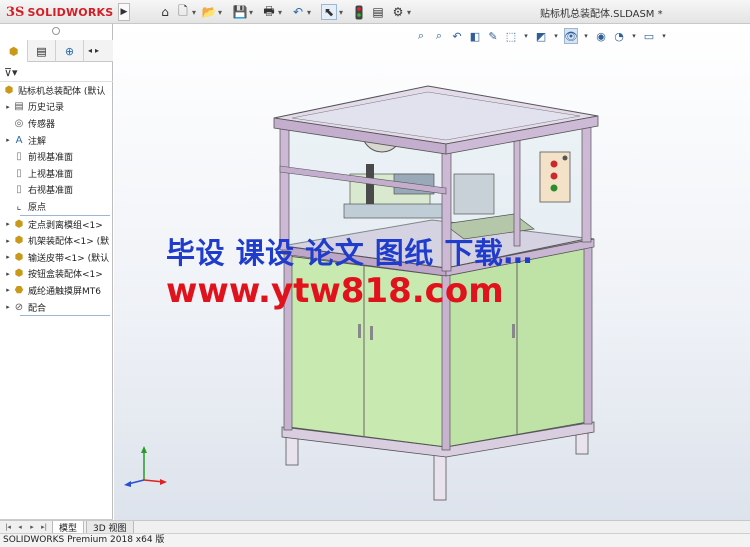 Image resolution: width=750 pixels, height=547 pixels. I want to click on prev-tab-icon: ◂, so click(20, 527).